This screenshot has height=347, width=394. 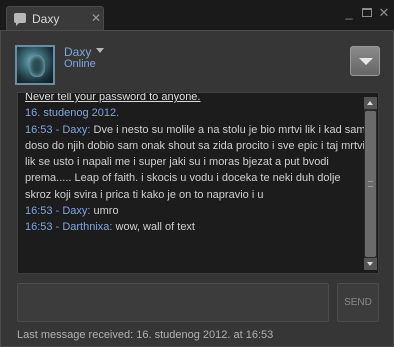 What do you see at coordinates (80, 64) in the screenshot?
I see `friend-status: Online` at bounding box center [80, 64].